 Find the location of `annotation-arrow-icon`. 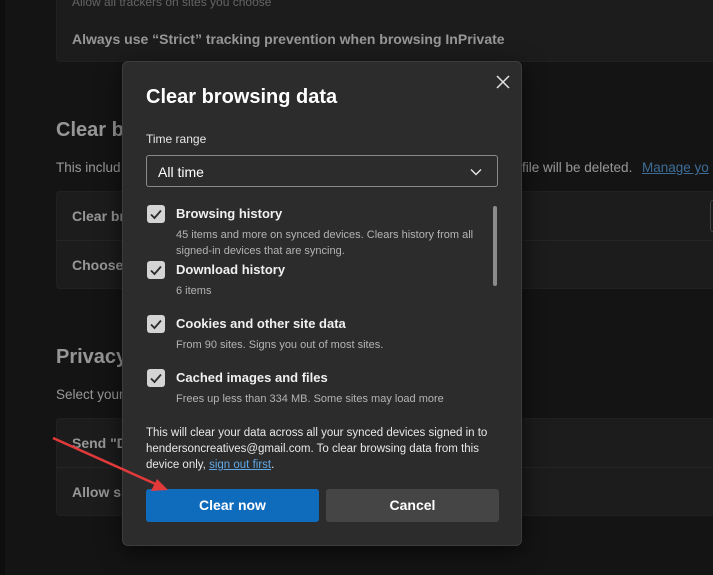

annotation-arrow-icon is located at coordinates (110, 463).